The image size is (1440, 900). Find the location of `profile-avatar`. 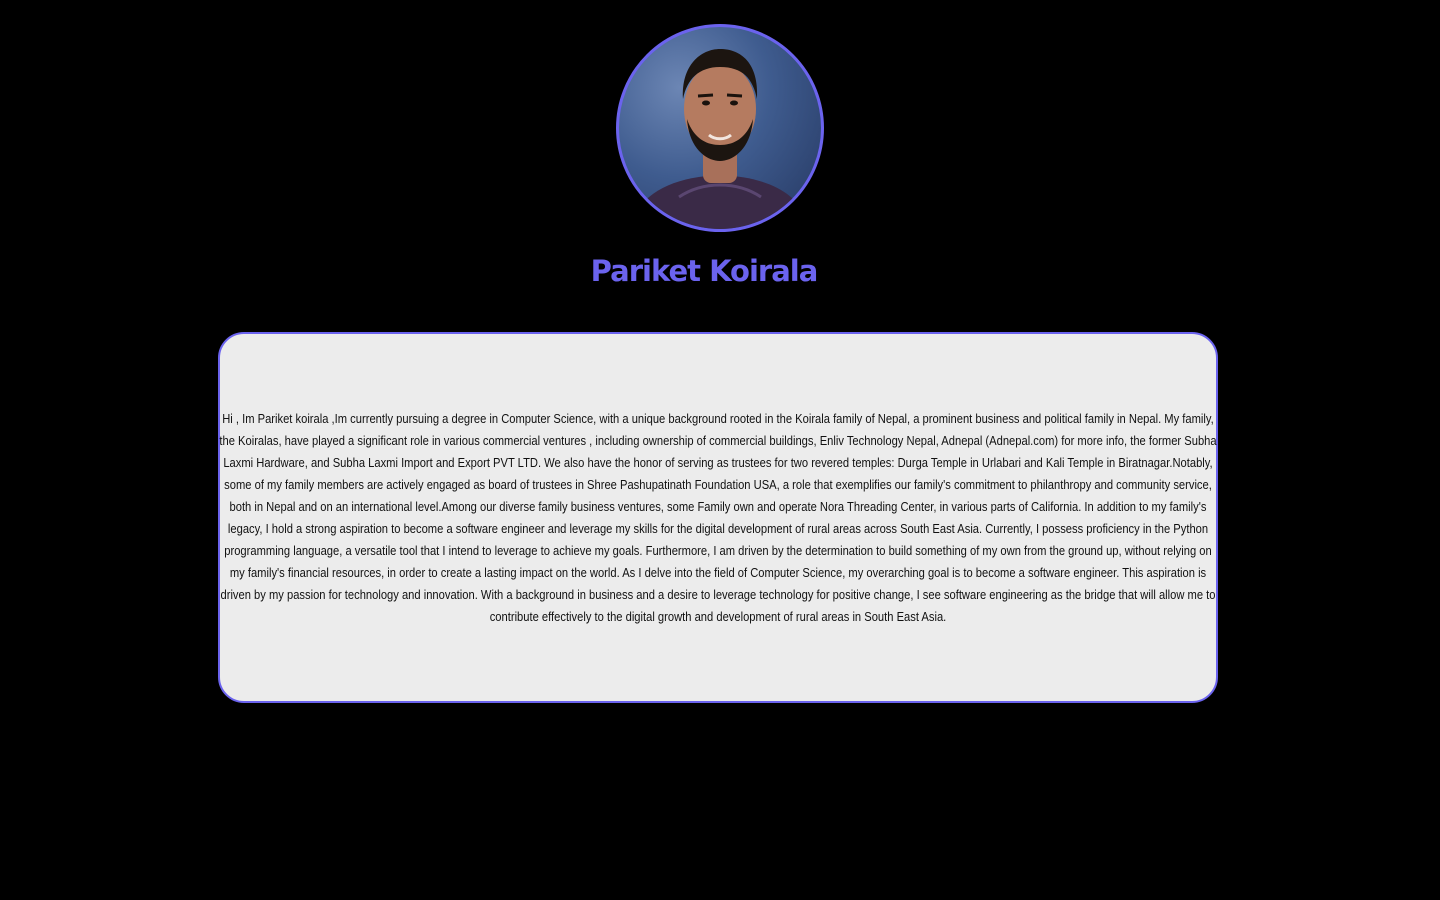

profile-avatar is located at coordinates (720, 128).